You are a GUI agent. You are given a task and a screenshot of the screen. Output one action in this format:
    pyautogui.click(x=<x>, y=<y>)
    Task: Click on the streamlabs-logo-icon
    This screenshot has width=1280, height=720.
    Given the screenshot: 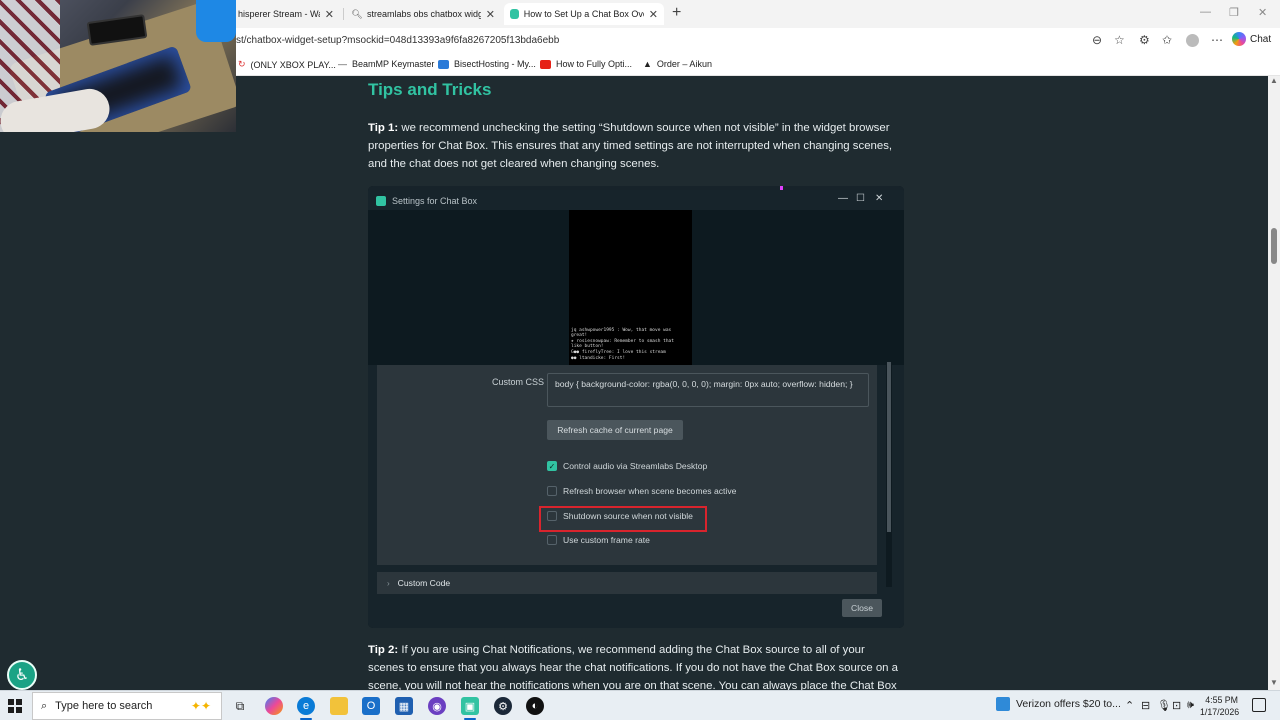 What is the action you would take?
    pyautogui.click(x=381, y=201)
    